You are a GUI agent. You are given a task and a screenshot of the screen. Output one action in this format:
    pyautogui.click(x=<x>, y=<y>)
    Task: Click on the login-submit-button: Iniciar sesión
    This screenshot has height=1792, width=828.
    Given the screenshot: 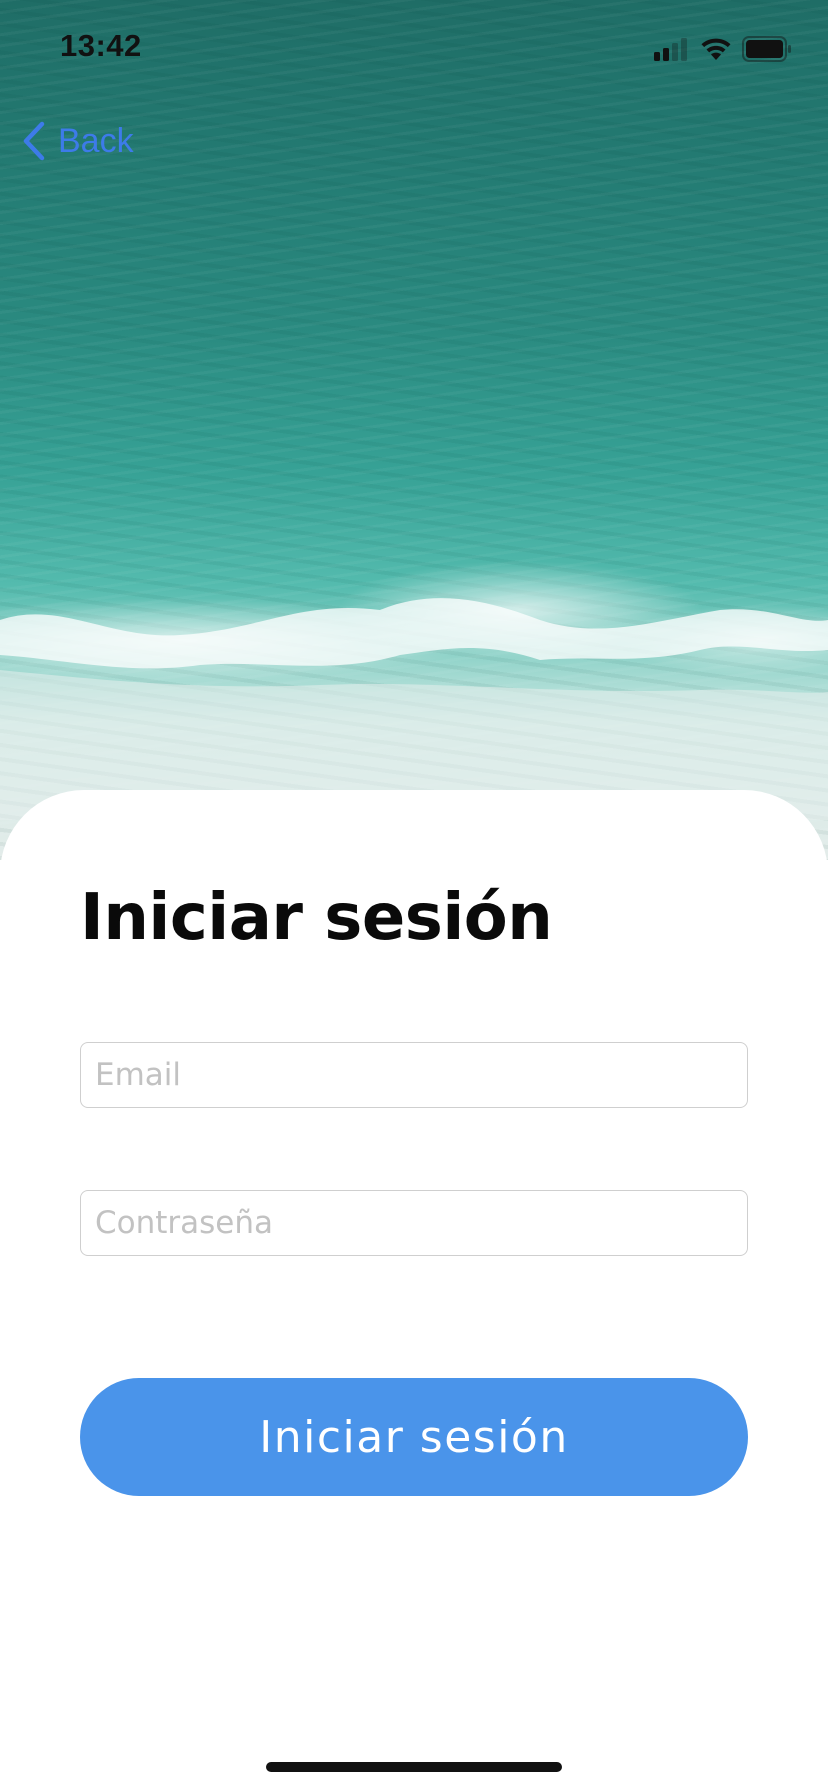 What is the action you would take?
    pyautogui.click(x=414, y=1437)
    